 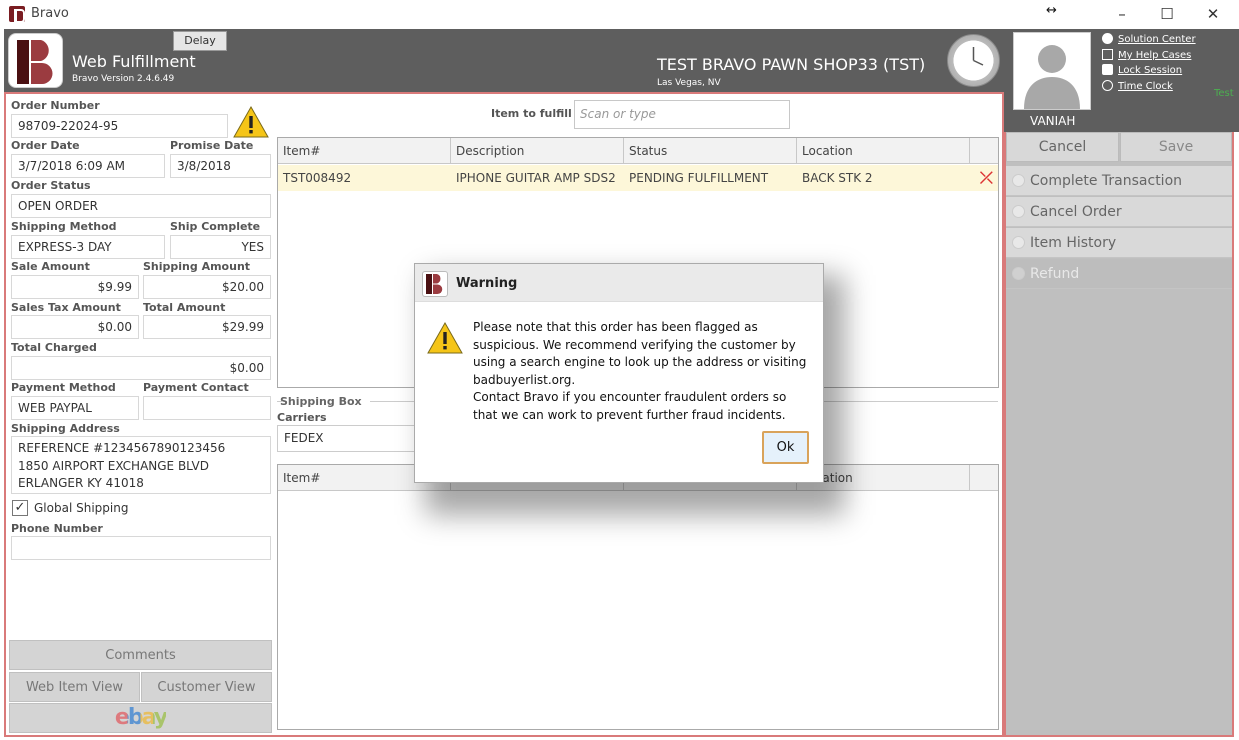 What do you see at coordinates (51, 185) in the screenshot?
I see `order-status-label: Order Status` at bounding box center [51, 185].